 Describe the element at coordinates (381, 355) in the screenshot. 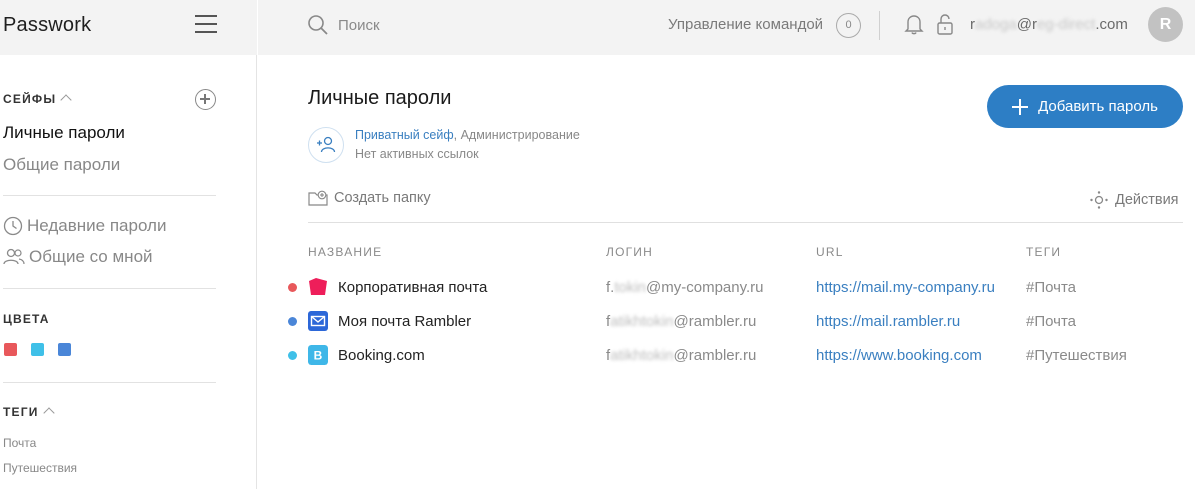

I see `entry-name: Booking.com` at that location.